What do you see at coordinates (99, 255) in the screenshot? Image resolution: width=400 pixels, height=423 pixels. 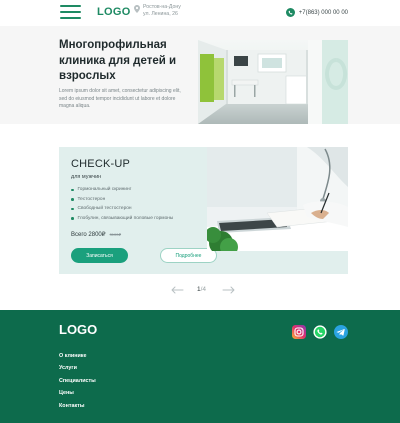 I see `signup-button: Записаться` at bounding box center [99, 255].